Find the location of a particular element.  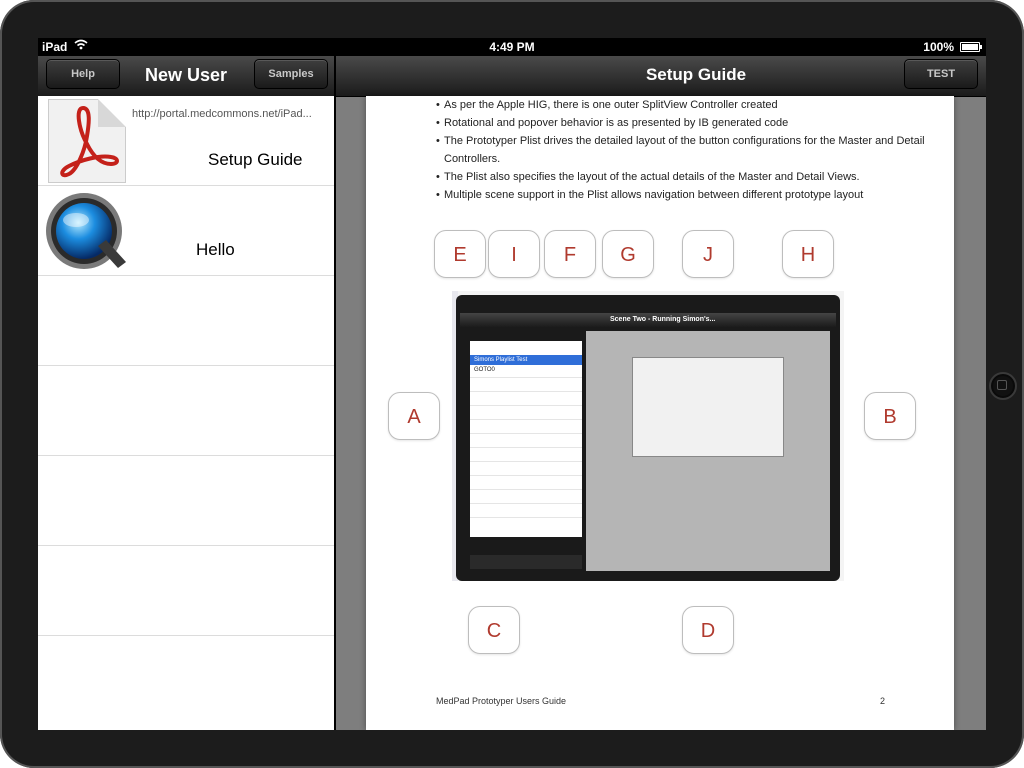

screenshot-master: Simons Playlist Test GOTO0 is located at coordinates (526, 439).